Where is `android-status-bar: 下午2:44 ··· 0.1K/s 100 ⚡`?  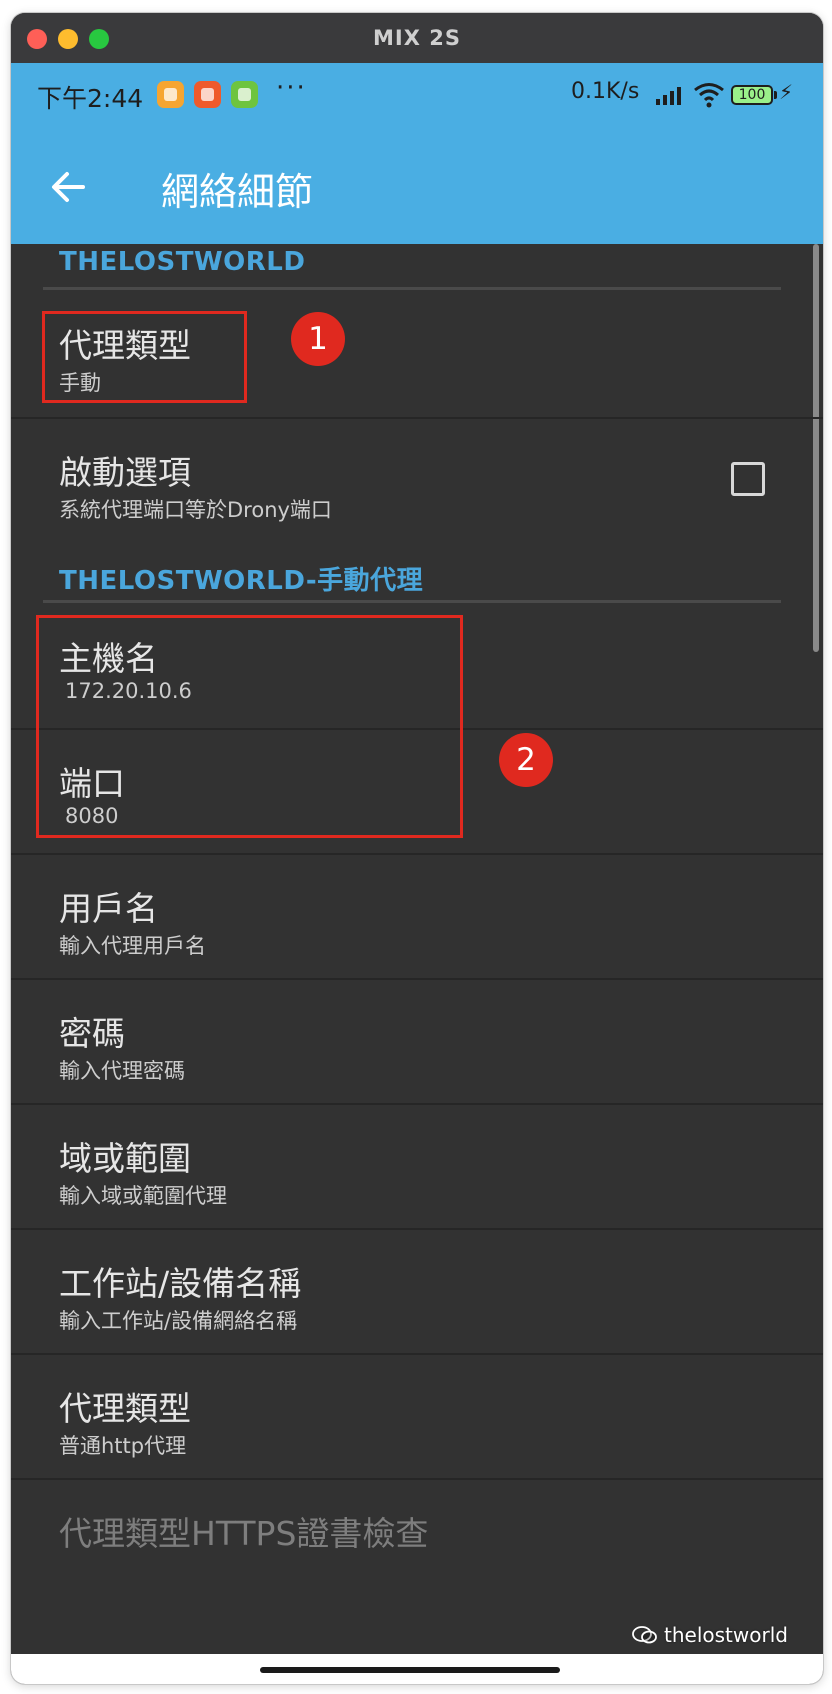 android-status-bar: 下午2:44 ··· 0.1K/s 100 ⚡ is located at coordinates (417, 97).